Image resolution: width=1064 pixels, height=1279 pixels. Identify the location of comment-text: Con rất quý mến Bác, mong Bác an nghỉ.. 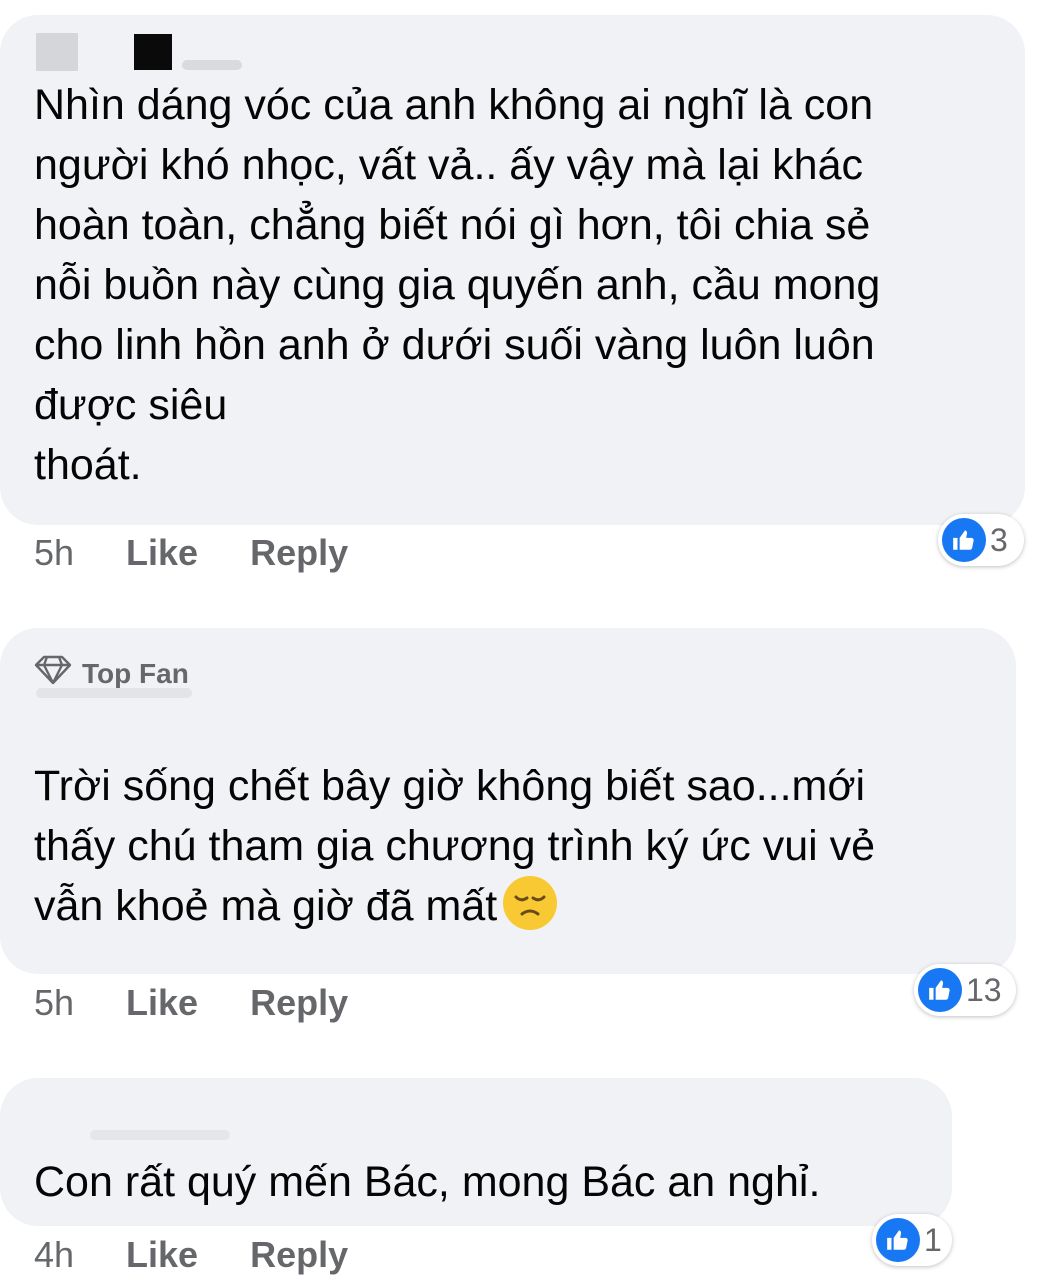
(427, 1182).